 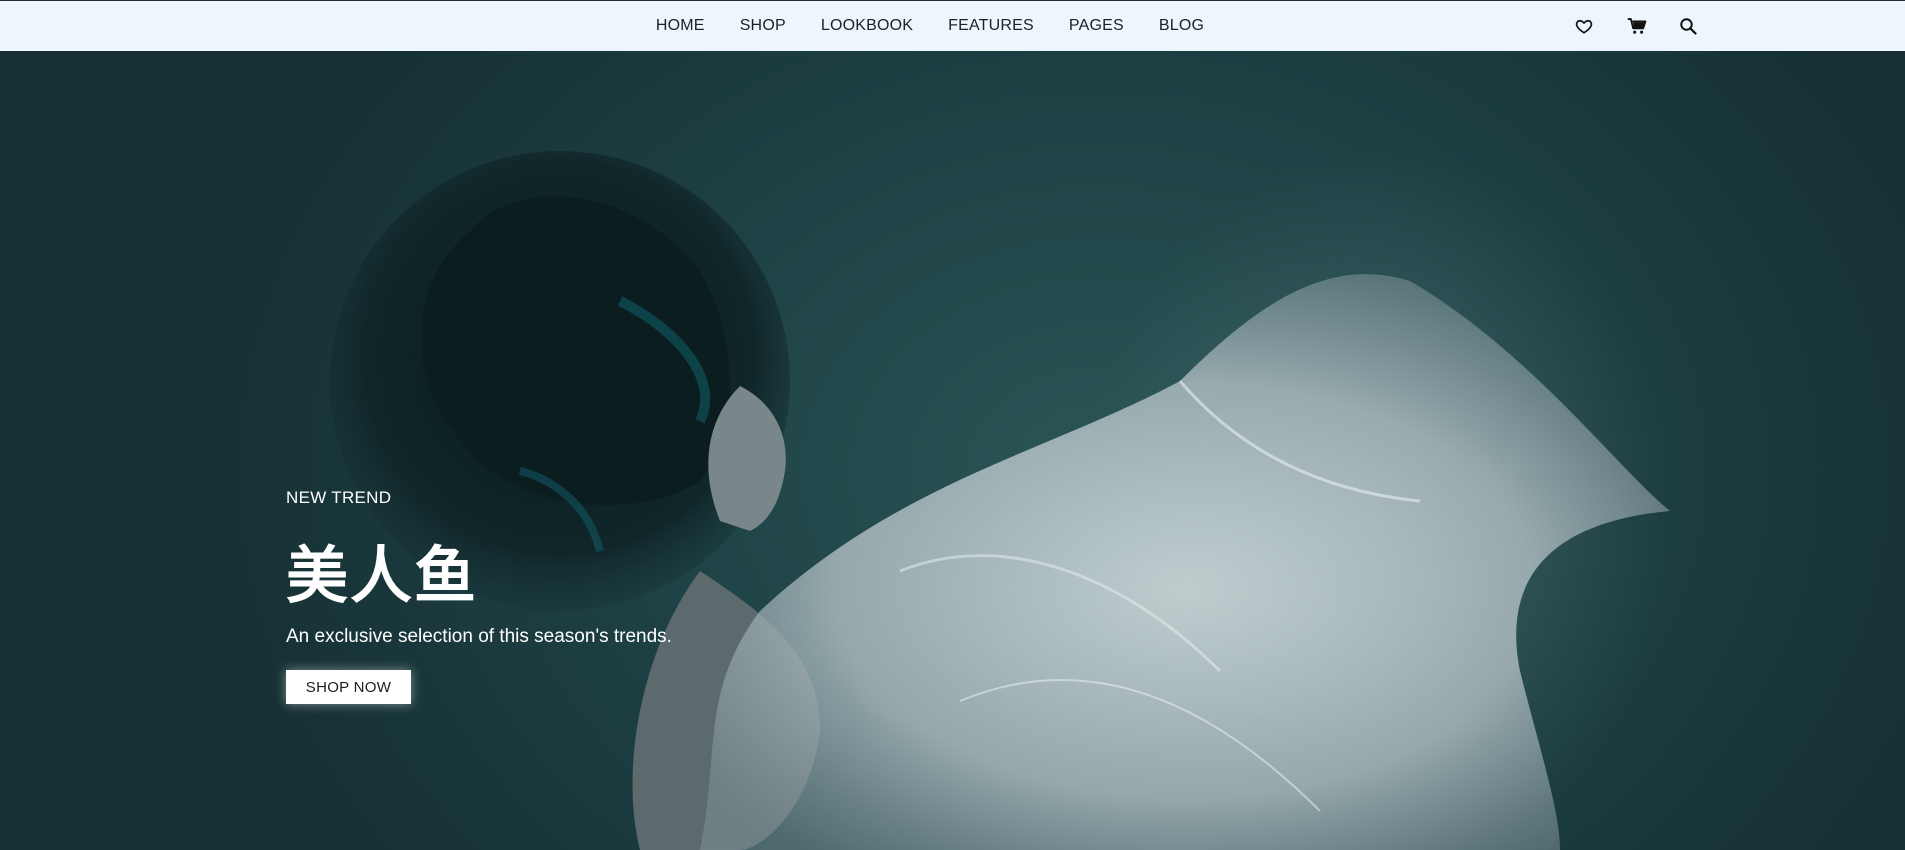 I want to click on header-icons, so click(x=1636, y=26).